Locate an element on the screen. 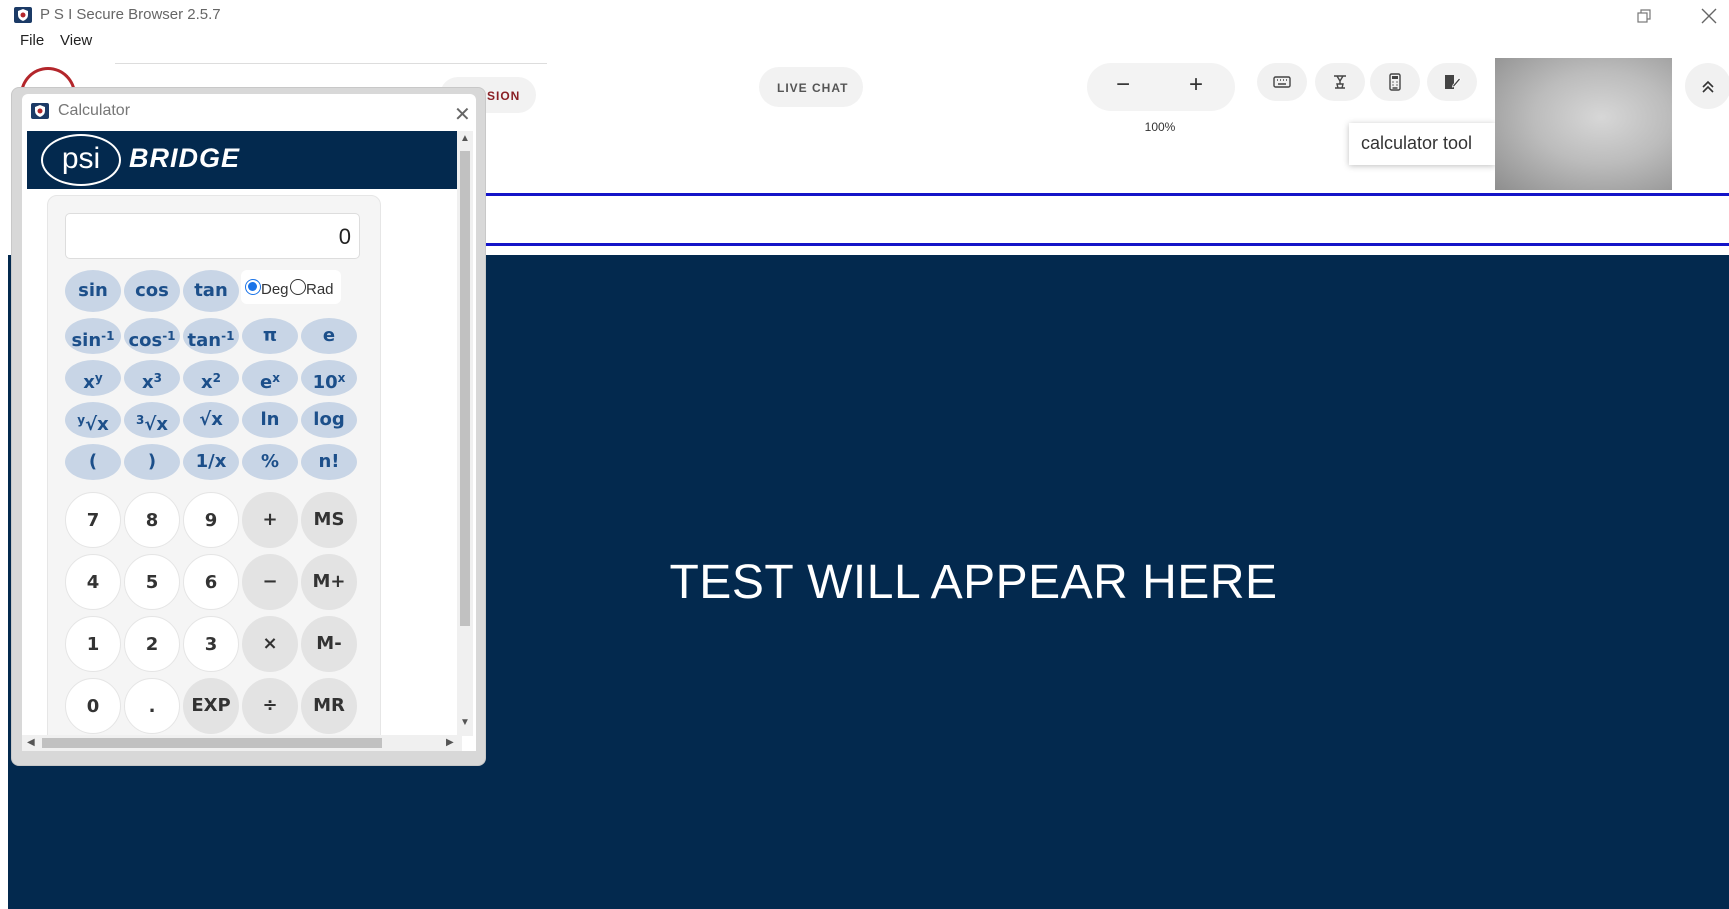 The width and height of the screenshot is (1729, 909). menu-view: View is located at coordinates (76, 40).